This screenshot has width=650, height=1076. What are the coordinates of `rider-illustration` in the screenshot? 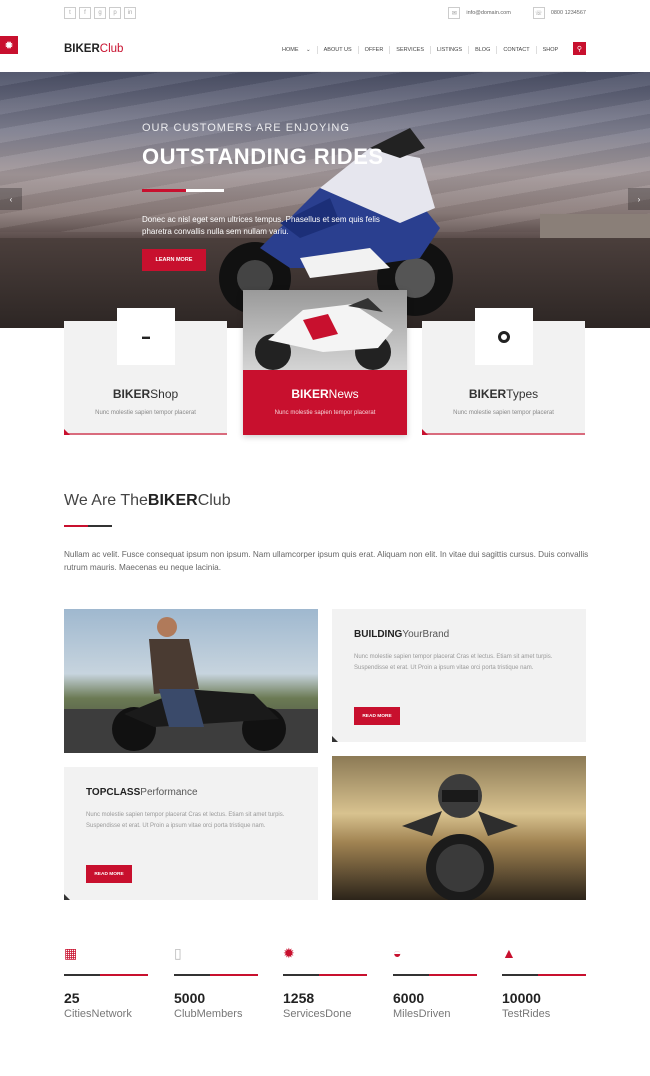 It's located at (191, 685).